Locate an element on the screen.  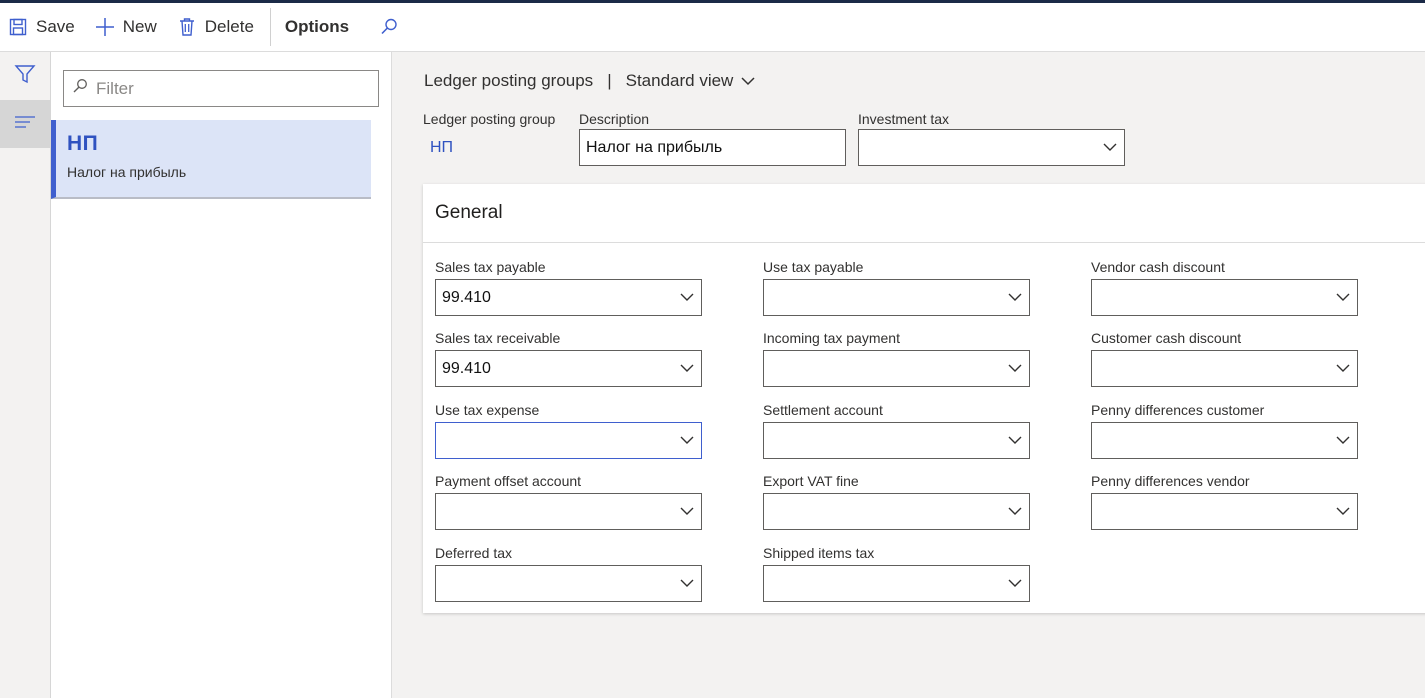
incoming-tax-payment-label: Incoming tax payment is located at coordinates (831, 338).